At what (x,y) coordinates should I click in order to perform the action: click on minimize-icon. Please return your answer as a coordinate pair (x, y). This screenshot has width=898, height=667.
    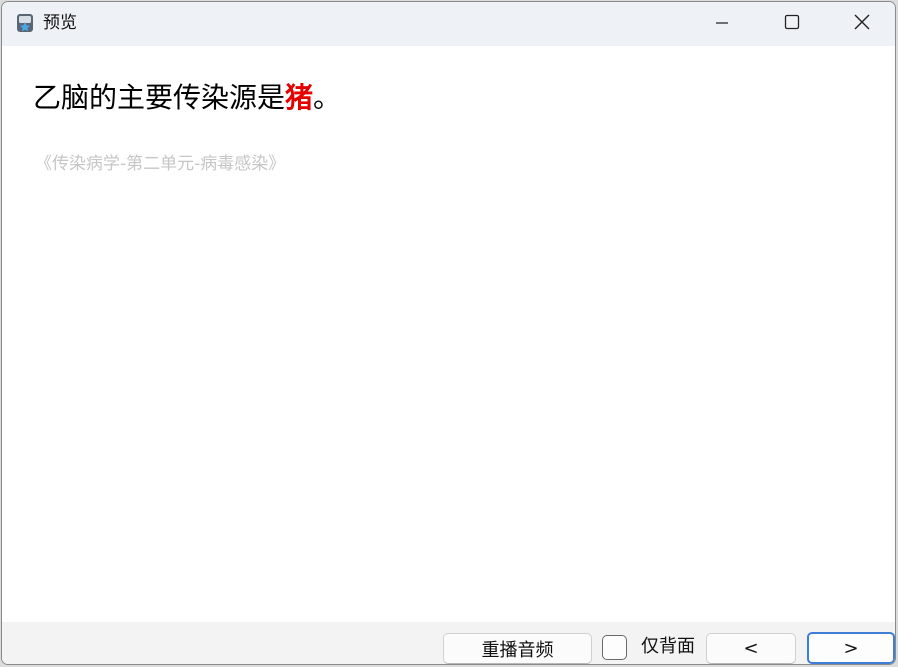
    Looking at the image, I should click on (722, 24).